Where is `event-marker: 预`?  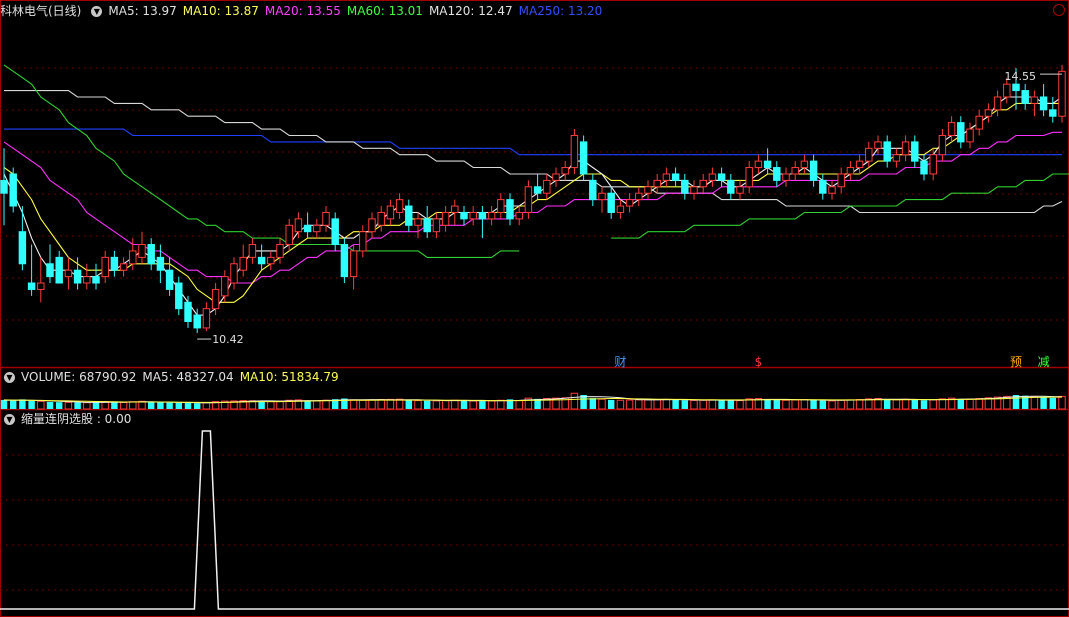
event-marker: 预 is located at coordinates (1016, 362).